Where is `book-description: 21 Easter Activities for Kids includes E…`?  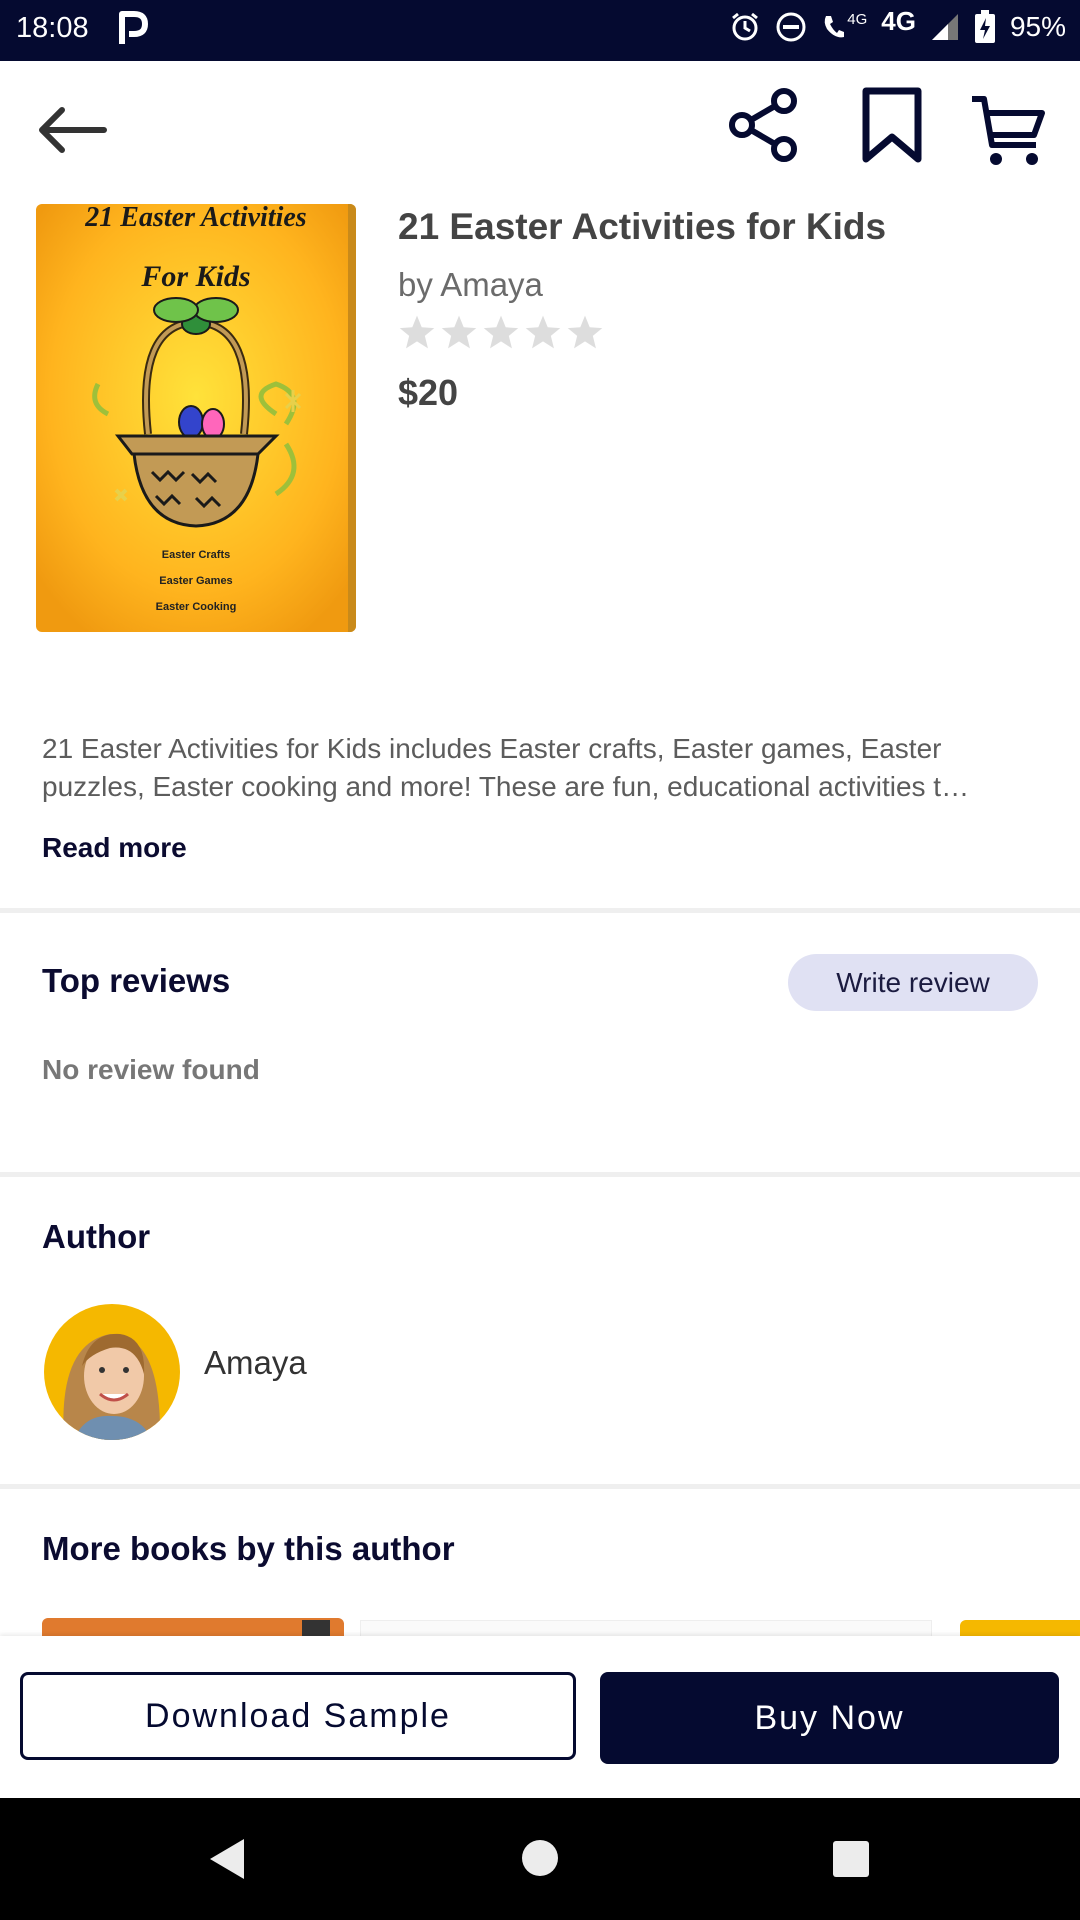 book-description: 21 Easter Activities for Kids includes E… is located at coordinates (506, 767).